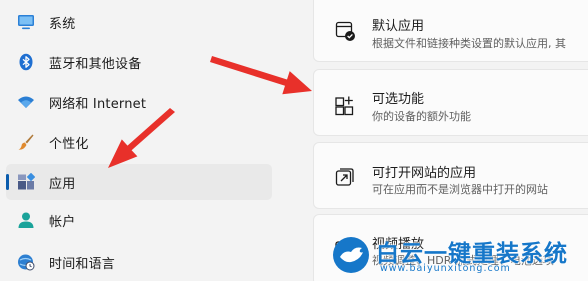  I want to click on default-apps-card: 默认应用 根据文件和链接种类设置的默认应用, 其, so click(450, 31).